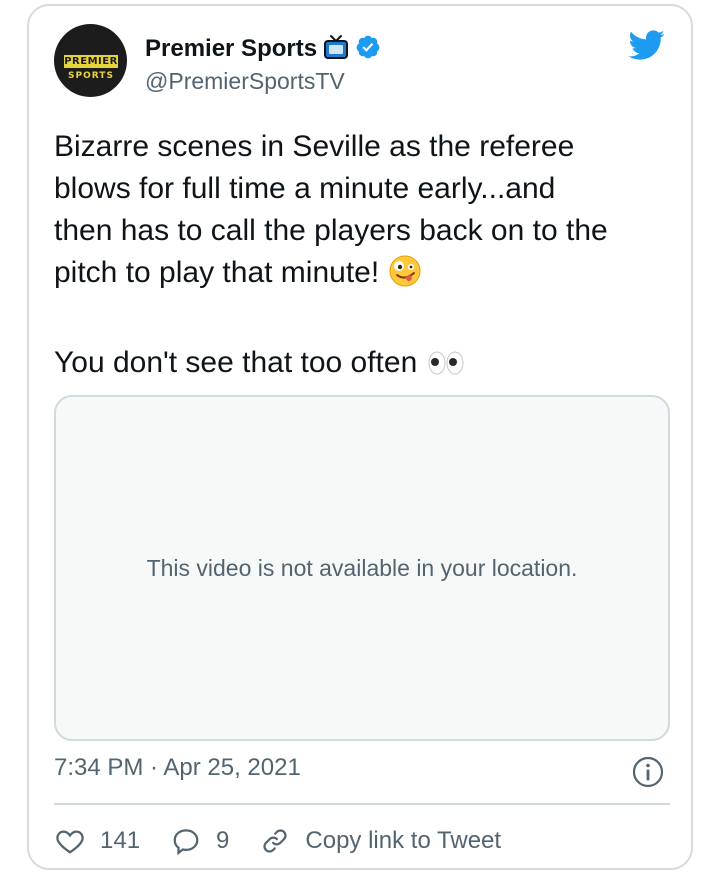  I want to click on tweet-actions: 141 9 Copy link to Tweet, so click(292, 841).